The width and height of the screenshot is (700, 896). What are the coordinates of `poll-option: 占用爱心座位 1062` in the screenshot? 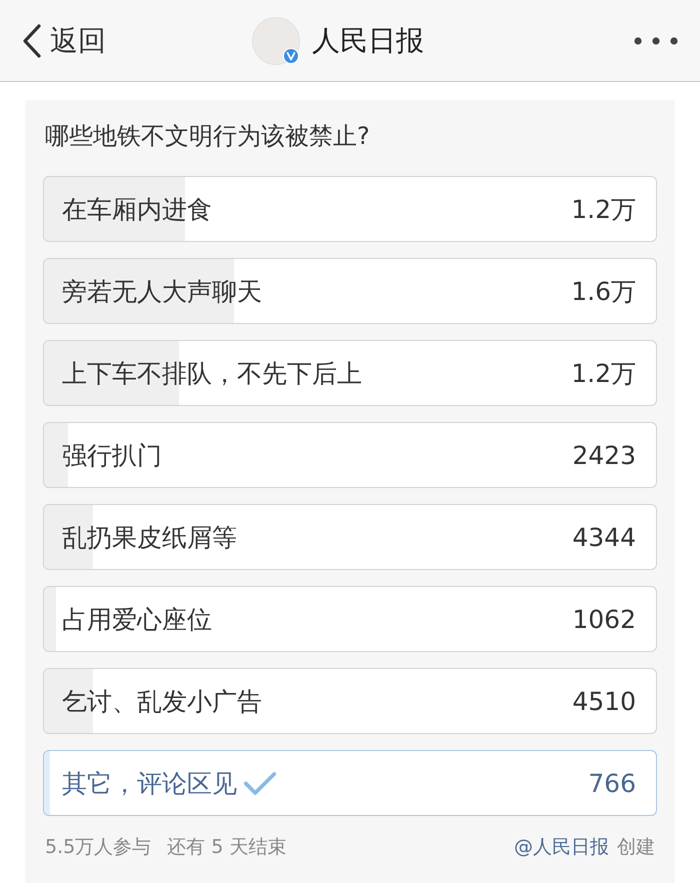 It's located at (350, 619).